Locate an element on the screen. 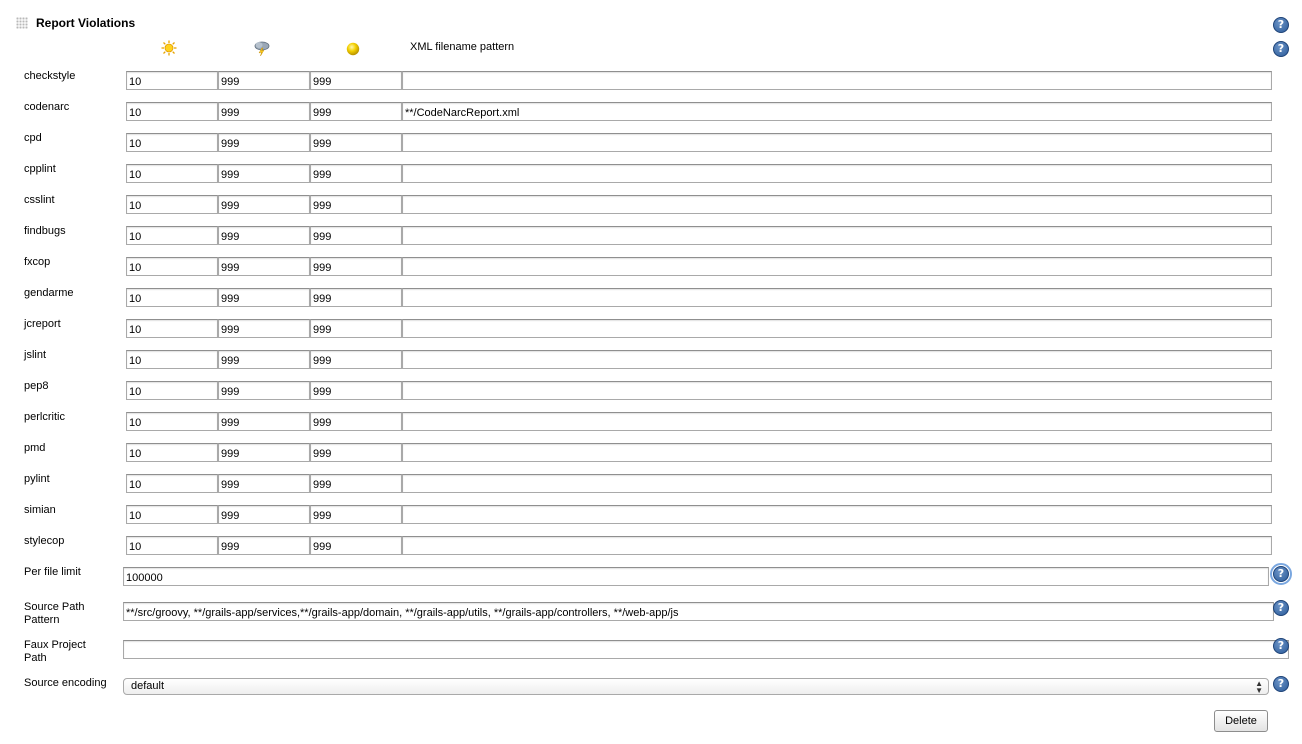 Image resolution: width=1302 pixels, height=744 pixels. tool-label: checkstyle is located at coordinates (50, 76).